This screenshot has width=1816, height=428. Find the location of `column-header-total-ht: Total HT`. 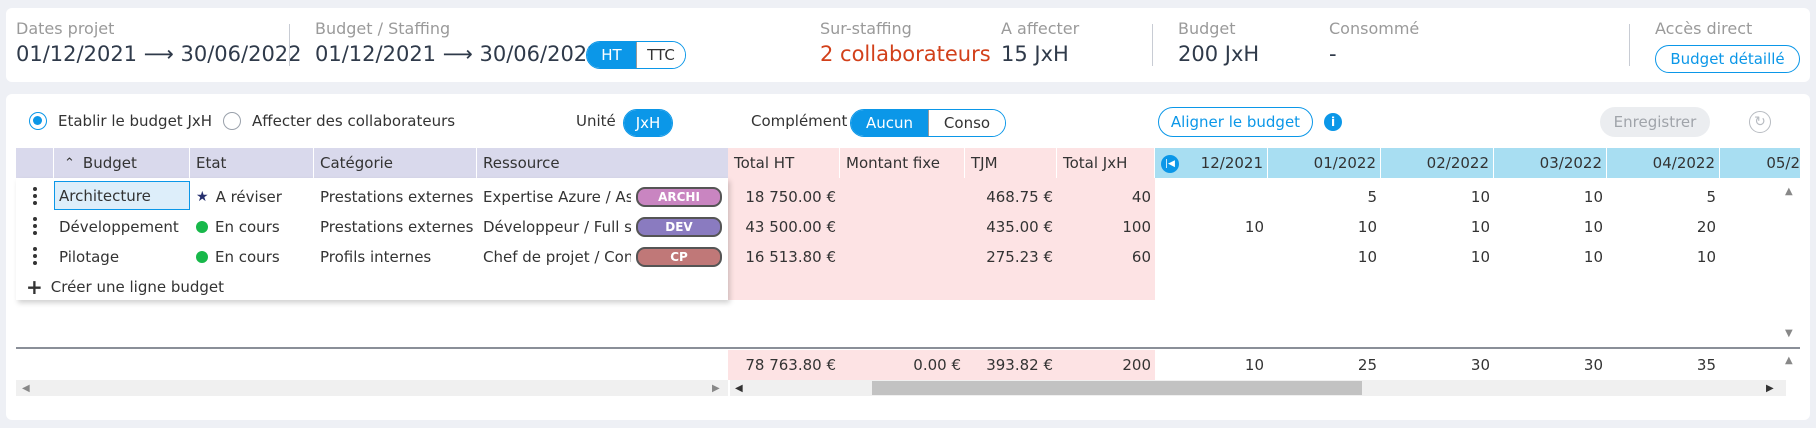

column-header-total-ht: Total HT is located at coordinates (784, 163).